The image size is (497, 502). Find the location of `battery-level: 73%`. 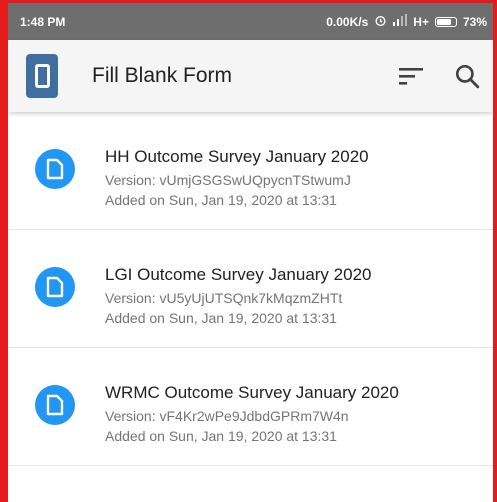

battery-level: 73% is located at coordinates (474, 21).